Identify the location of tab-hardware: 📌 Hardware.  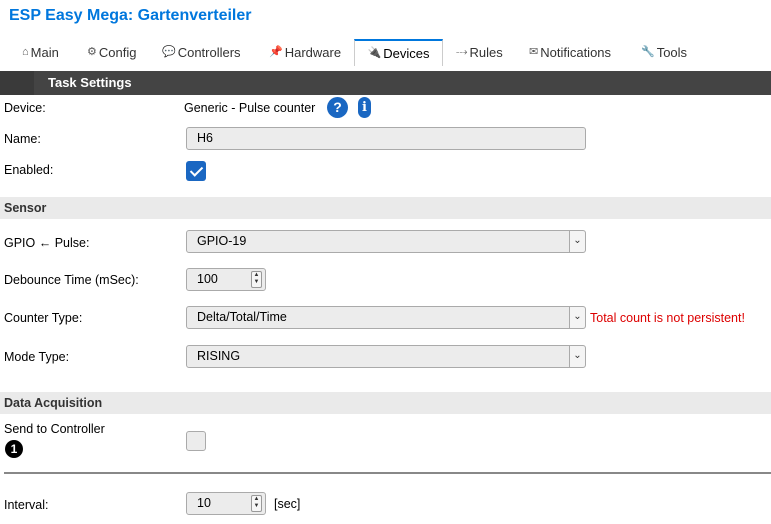
(305, 52).